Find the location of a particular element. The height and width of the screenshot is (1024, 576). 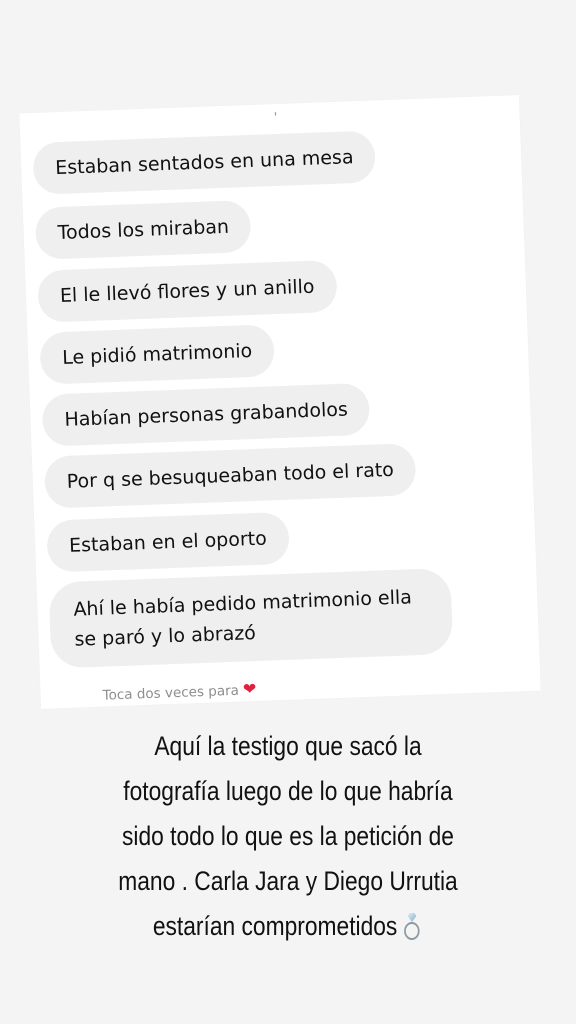

message-bubble-5: Habían personas grabandolos is located at coordinates (206, 414).